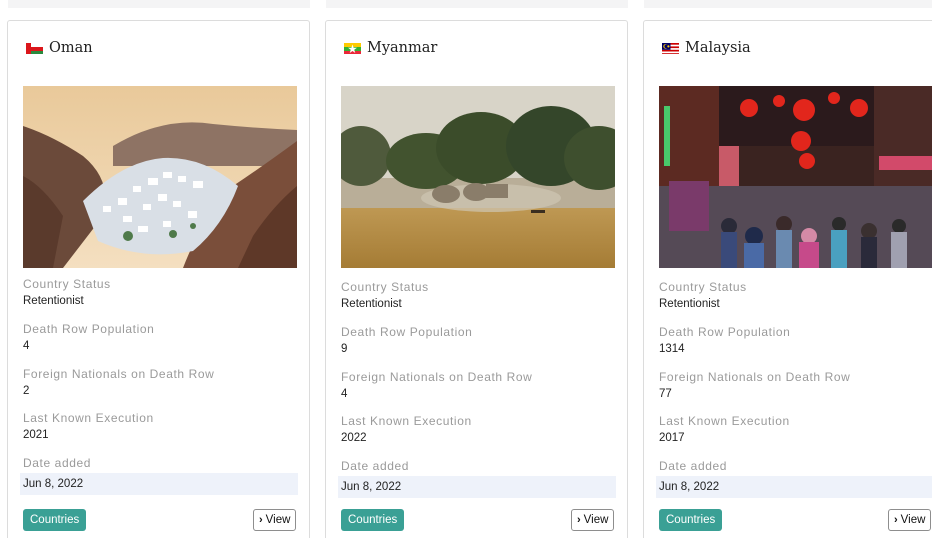 The image size is (932, 538). What do you see at coordinates (672, 349) in the screenshot?
I see `death-row-population-value: 1314` at bounding box center [672, 349].